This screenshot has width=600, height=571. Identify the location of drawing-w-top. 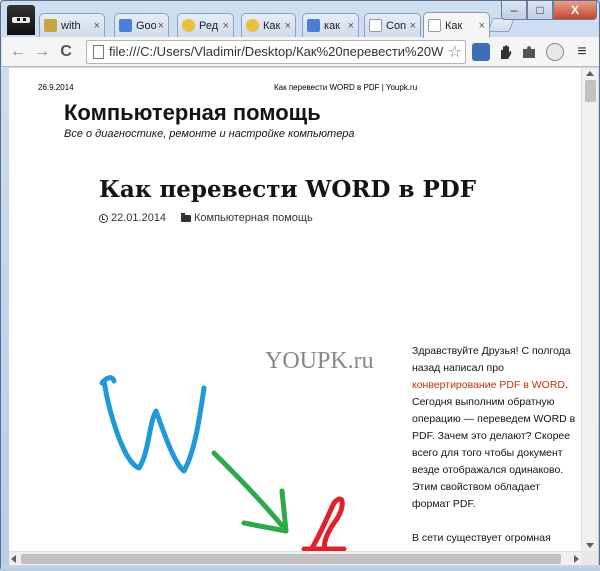
(108, 380).